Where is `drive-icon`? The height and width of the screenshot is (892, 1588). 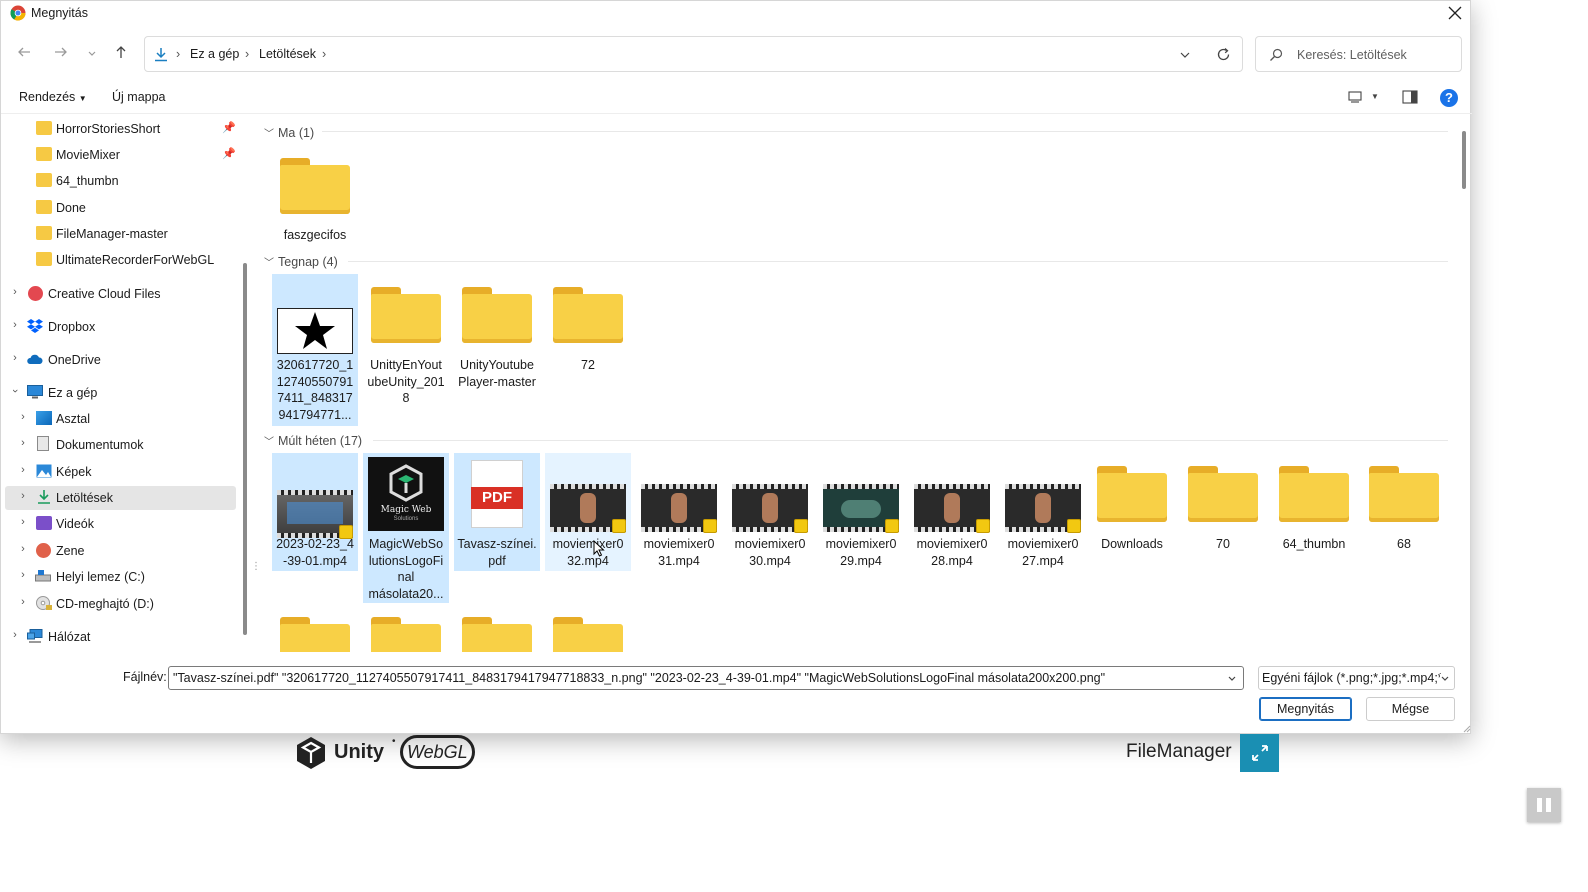
drive-icon is located at coordinates (43, 576).